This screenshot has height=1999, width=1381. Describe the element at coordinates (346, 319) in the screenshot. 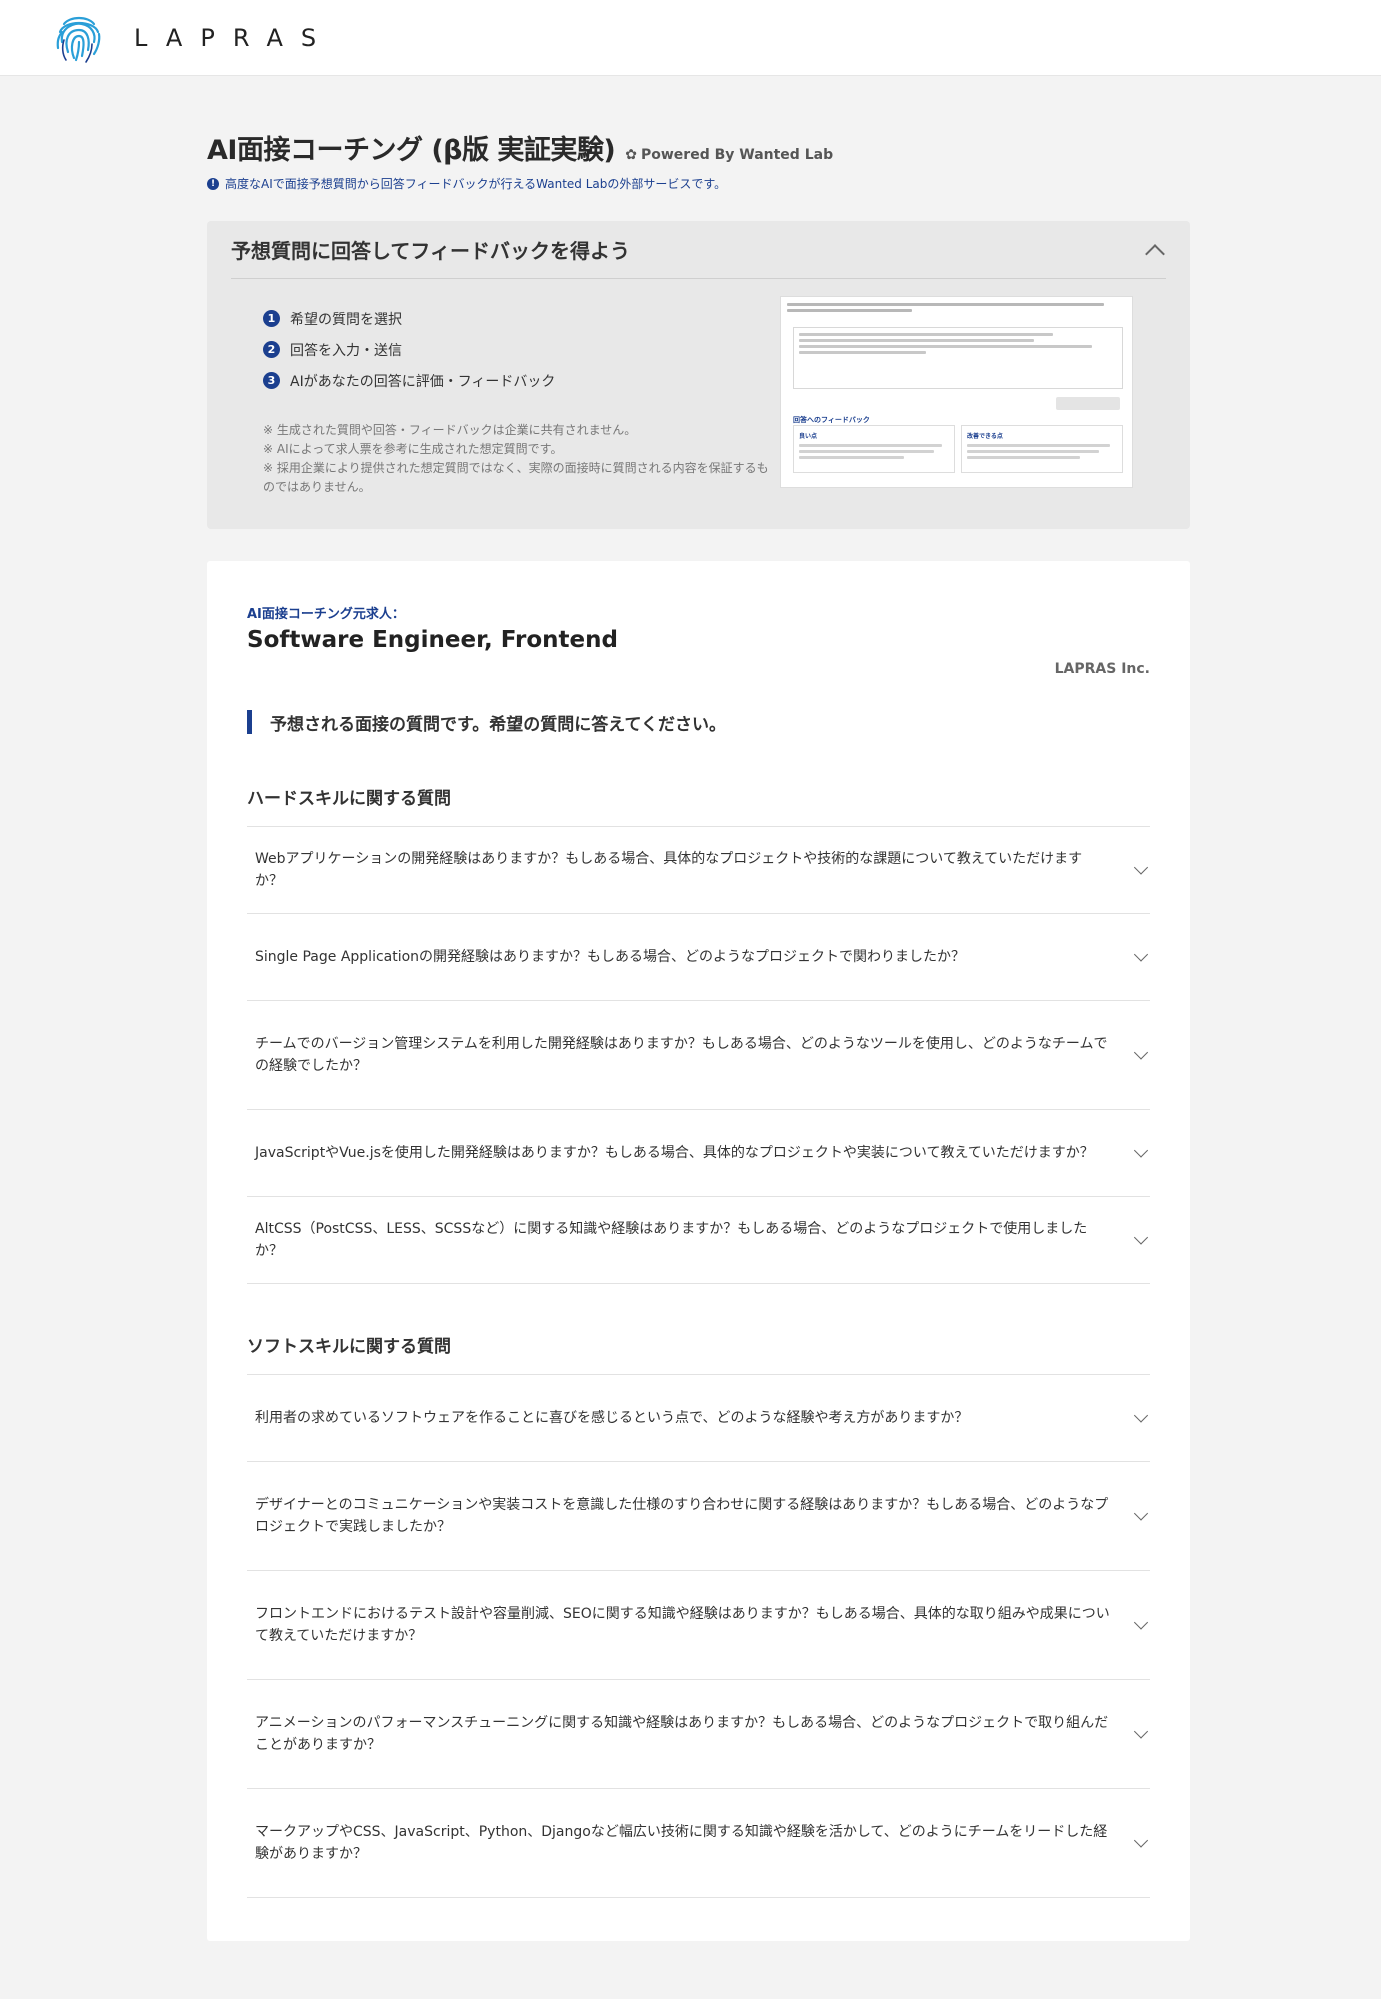

I see `step-label: 希望の質問を選択` at that location.